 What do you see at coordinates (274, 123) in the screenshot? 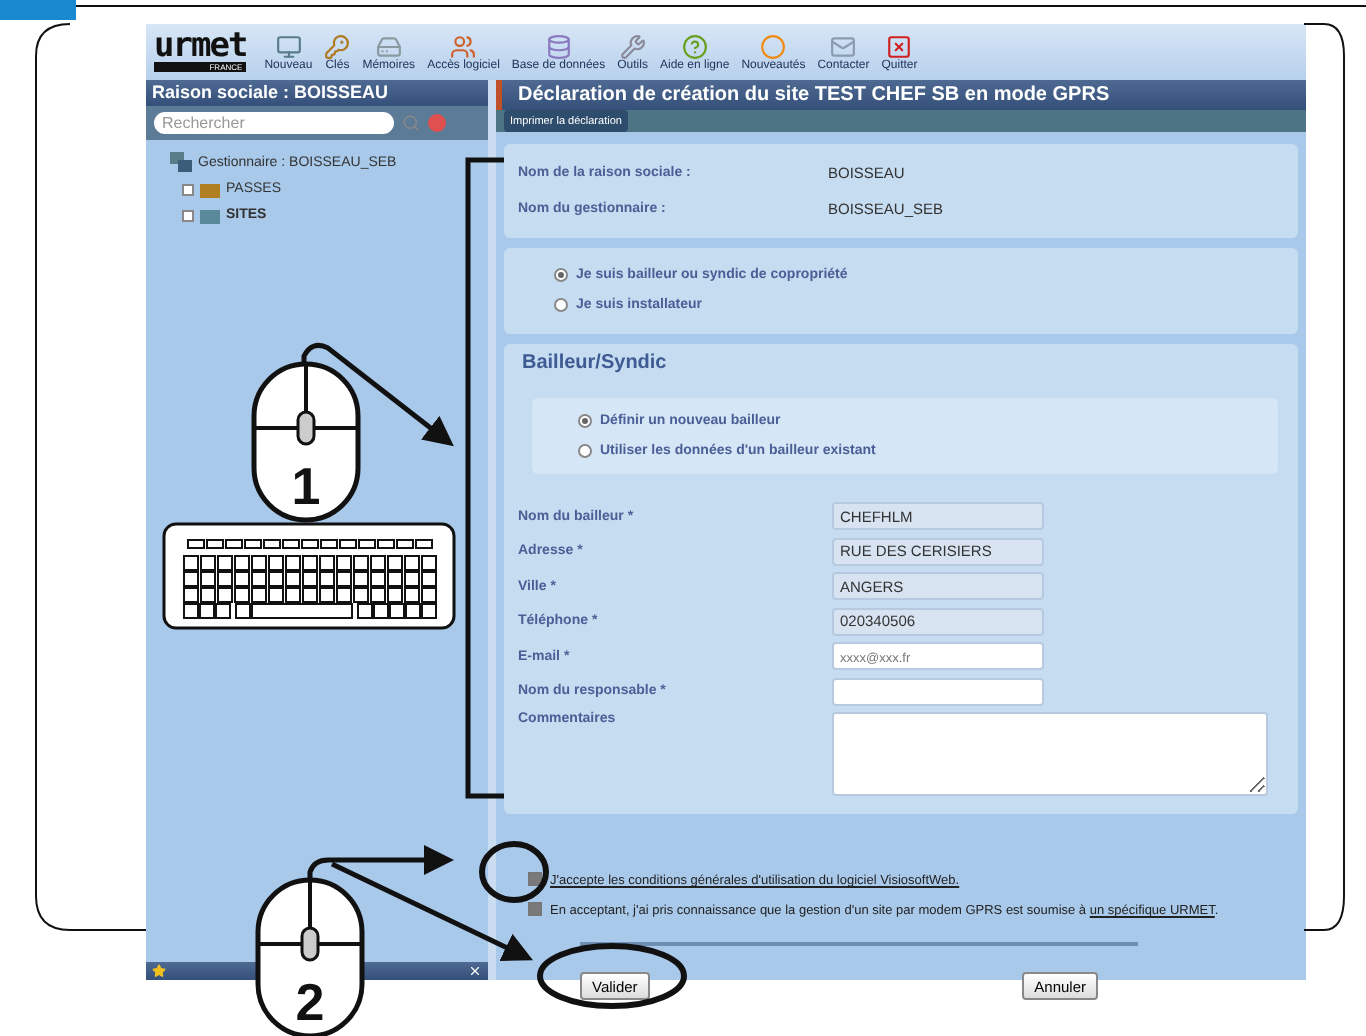
I see `search-field: Rechercher` at bounding box center [274, 123].